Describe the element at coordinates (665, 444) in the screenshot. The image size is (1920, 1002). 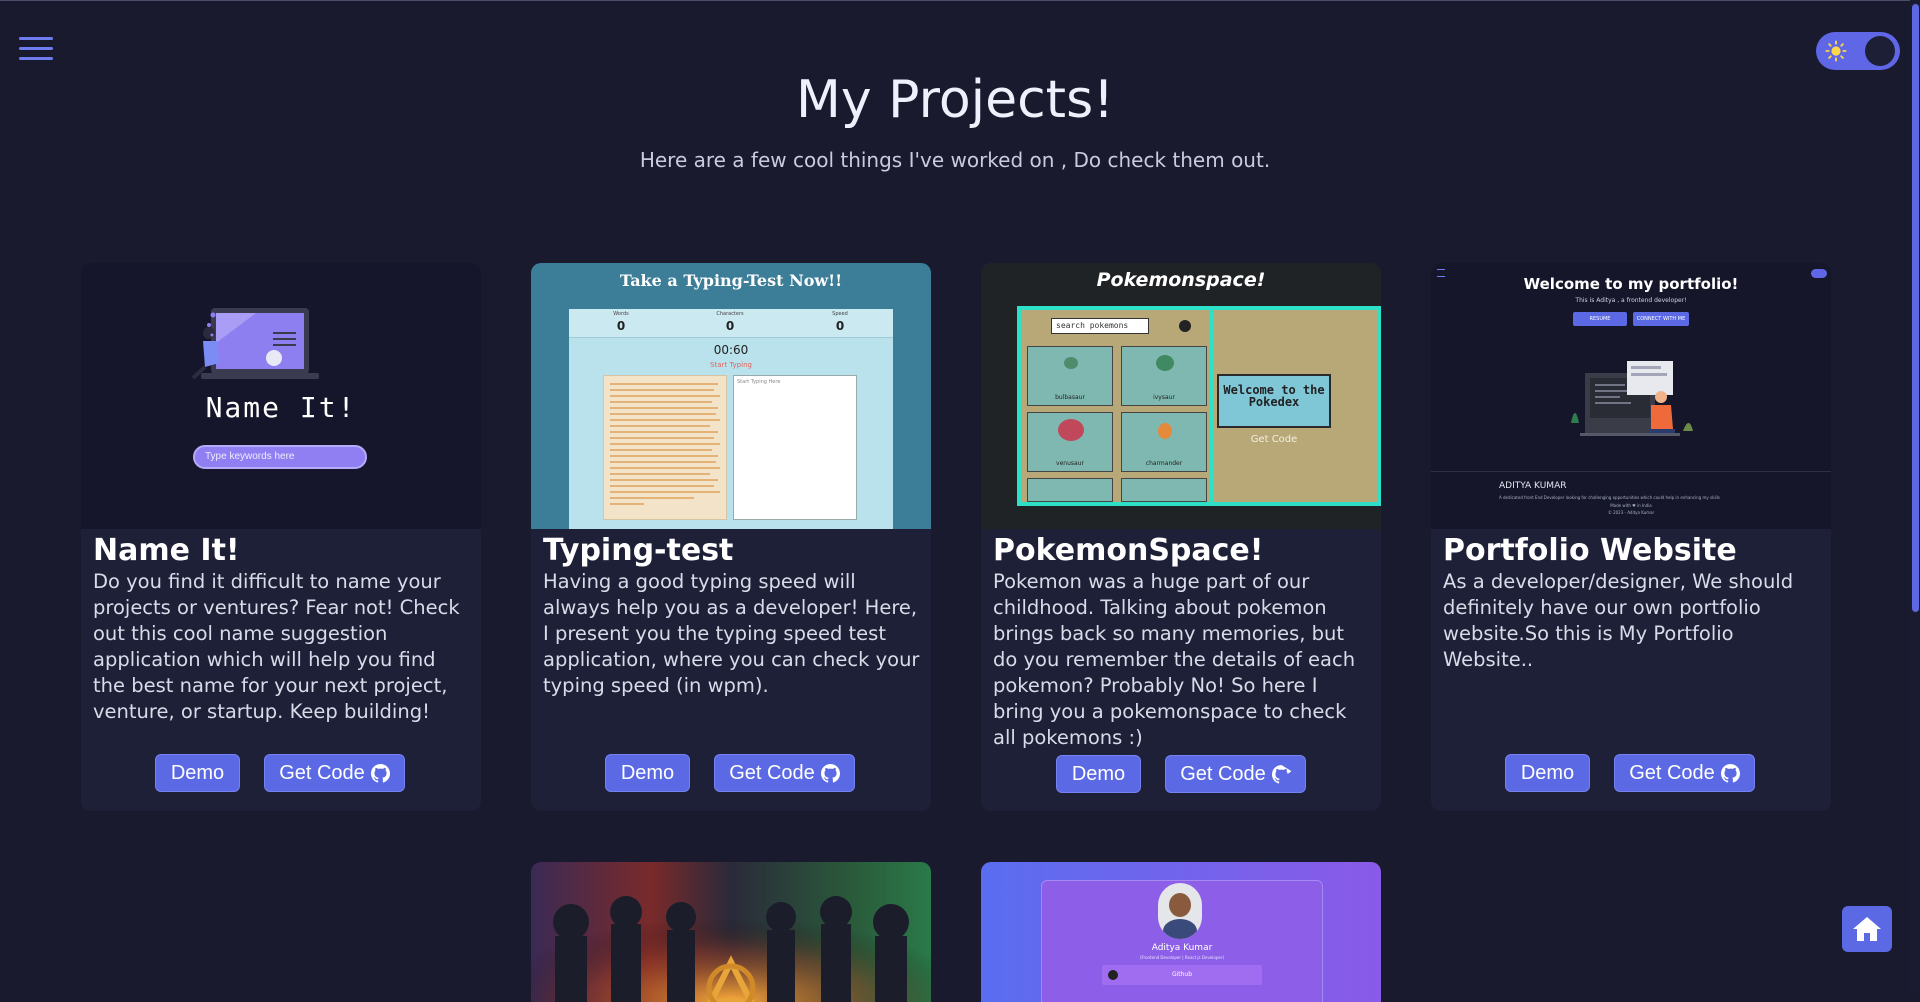
I see `sample-text-lines` at that location.